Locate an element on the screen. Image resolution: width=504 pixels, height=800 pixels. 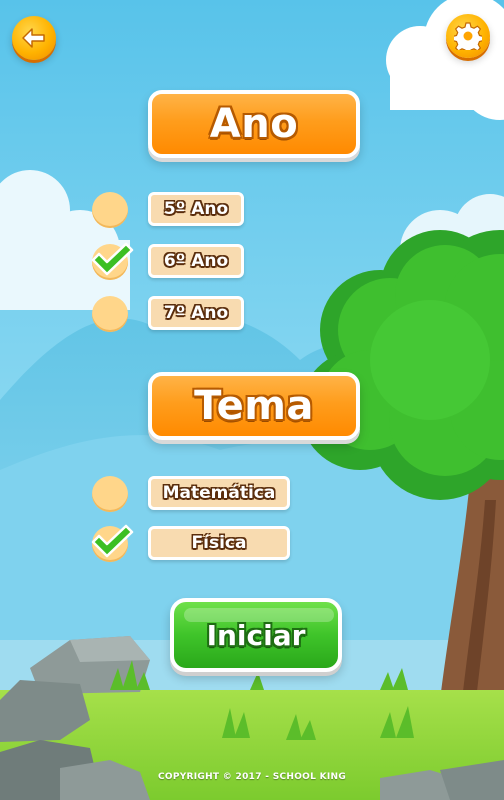
theme-title: Tema is located at coordinates (254, 406).